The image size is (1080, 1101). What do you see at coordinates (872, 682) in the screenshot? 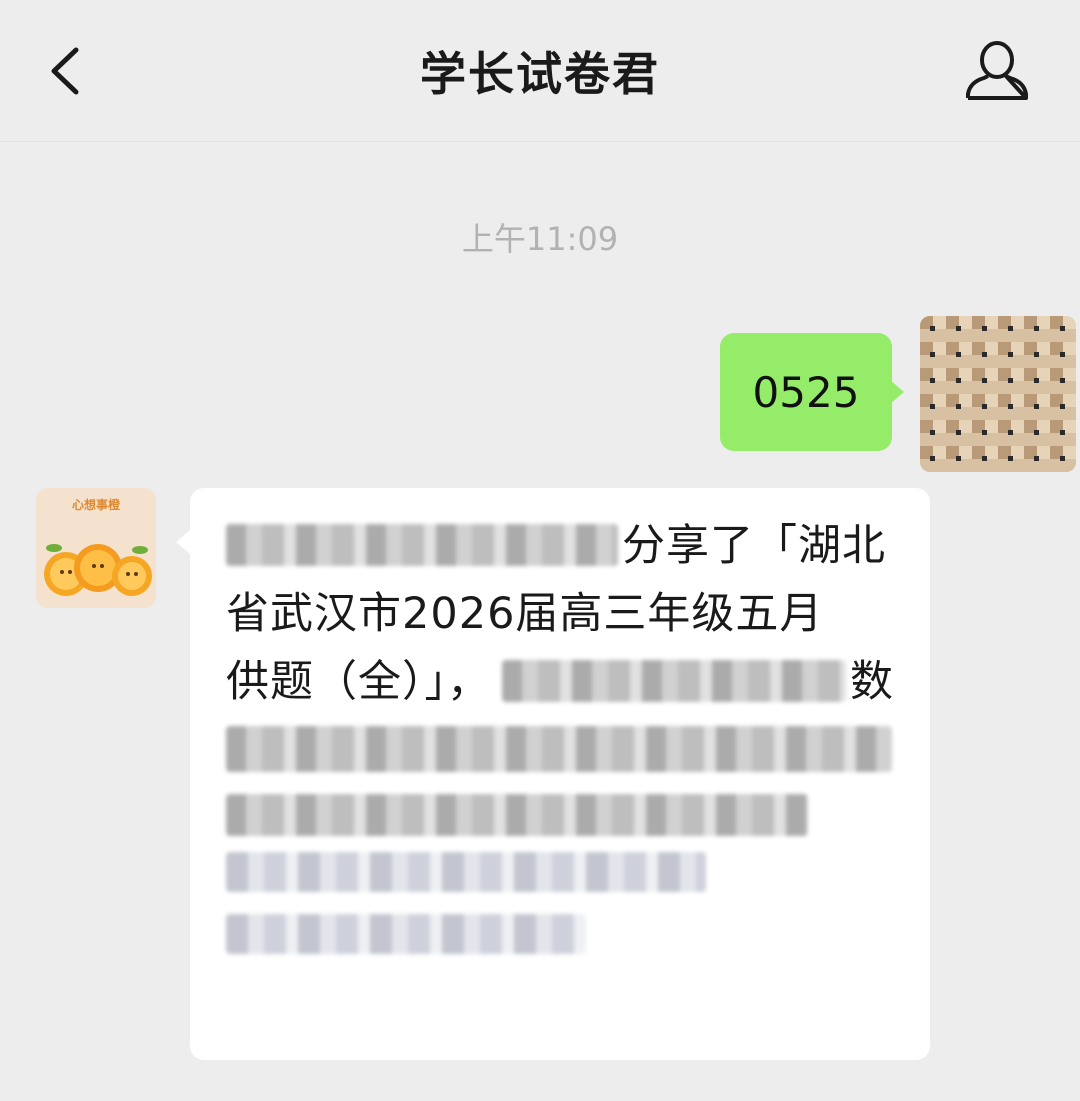
I see `message-line: 数` at bounding box center [872, 682].